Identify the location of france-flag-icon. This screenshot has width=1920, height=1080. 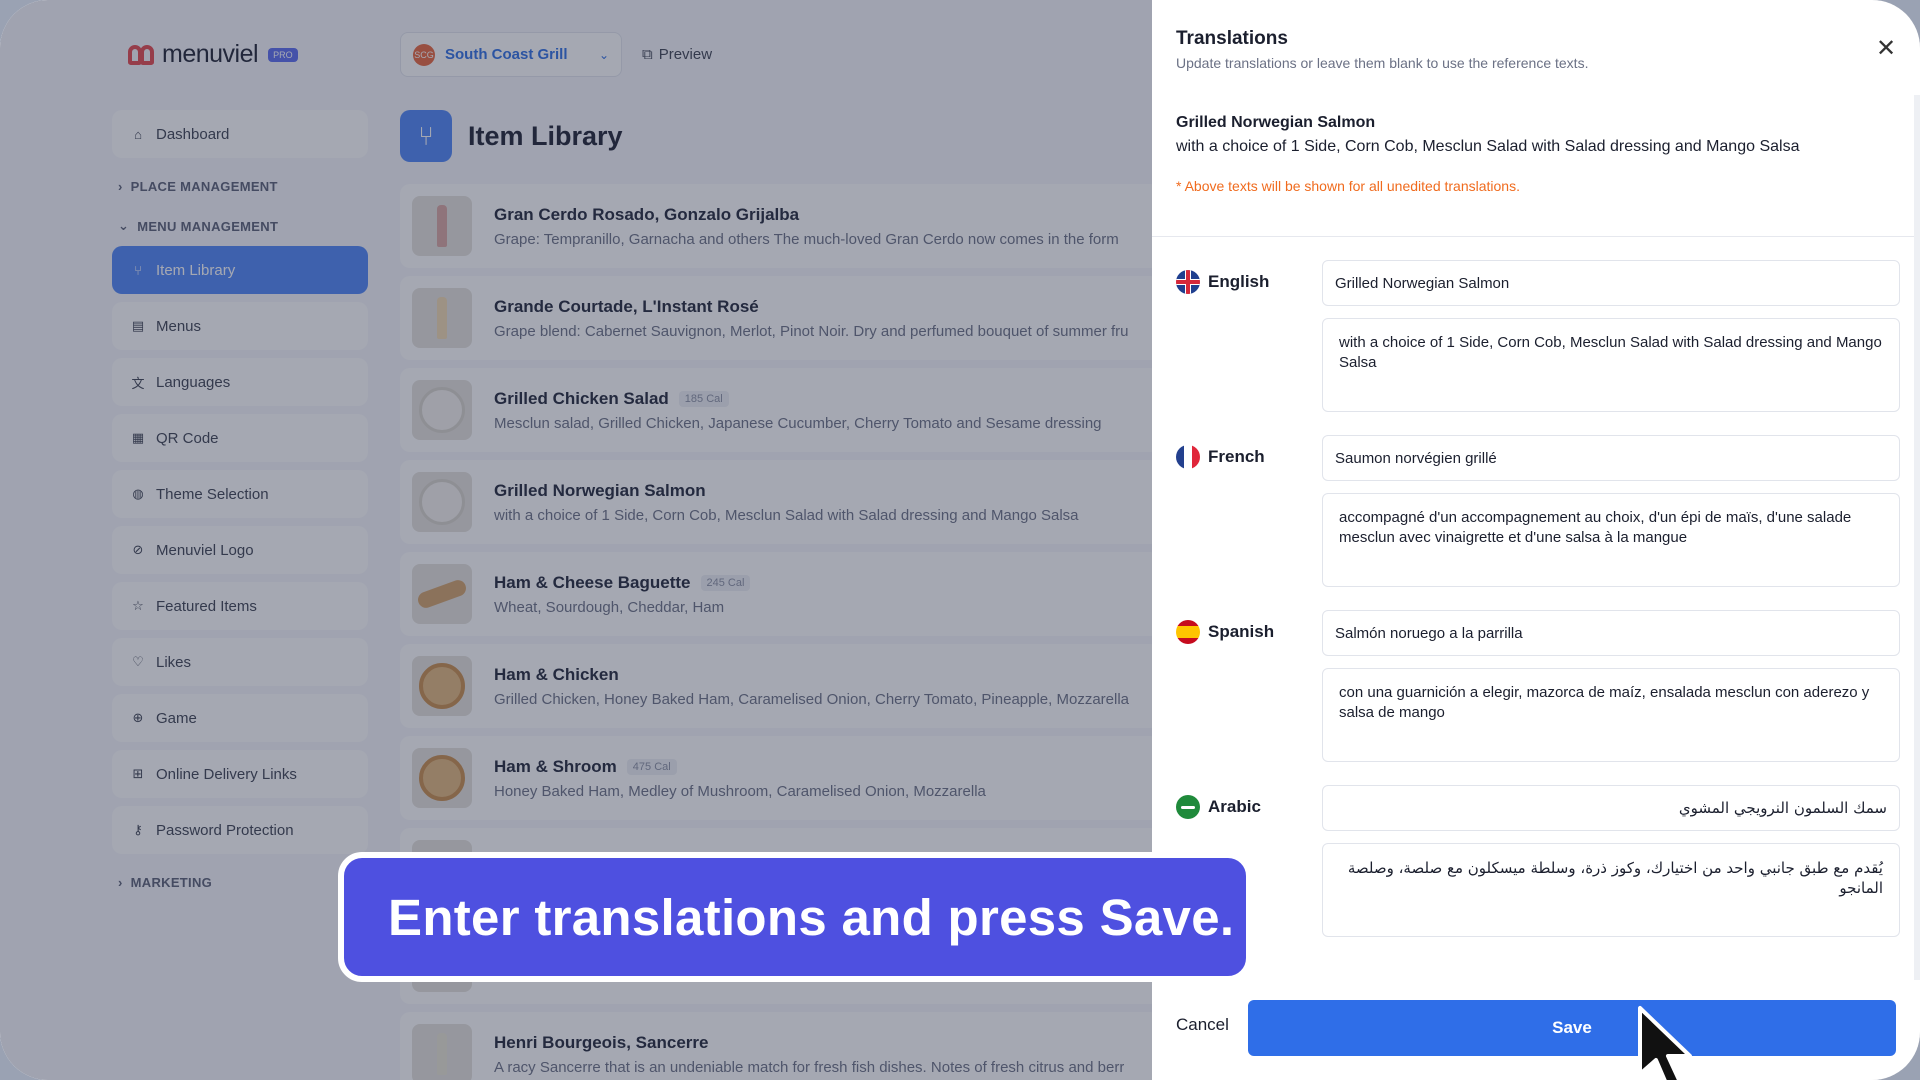
(1188, 457).